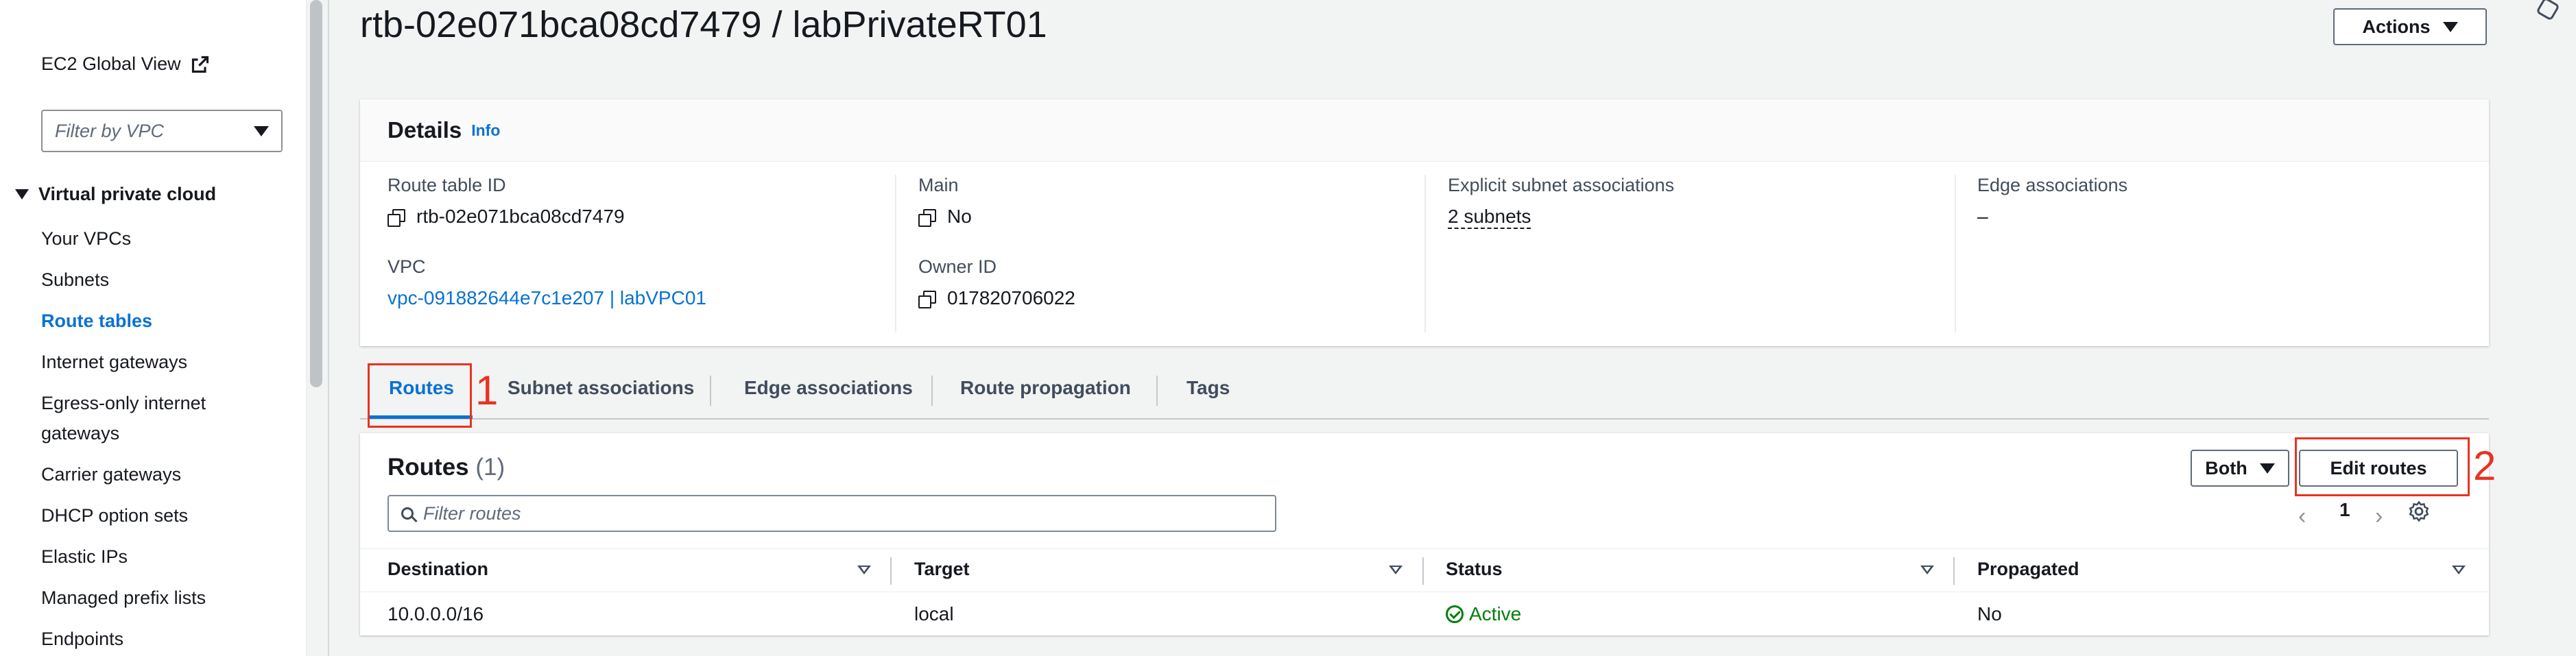 This screenshot has height=656, width=2576. I want to click on filter-routes-placeholder: Filter routes, so click(472, 513).